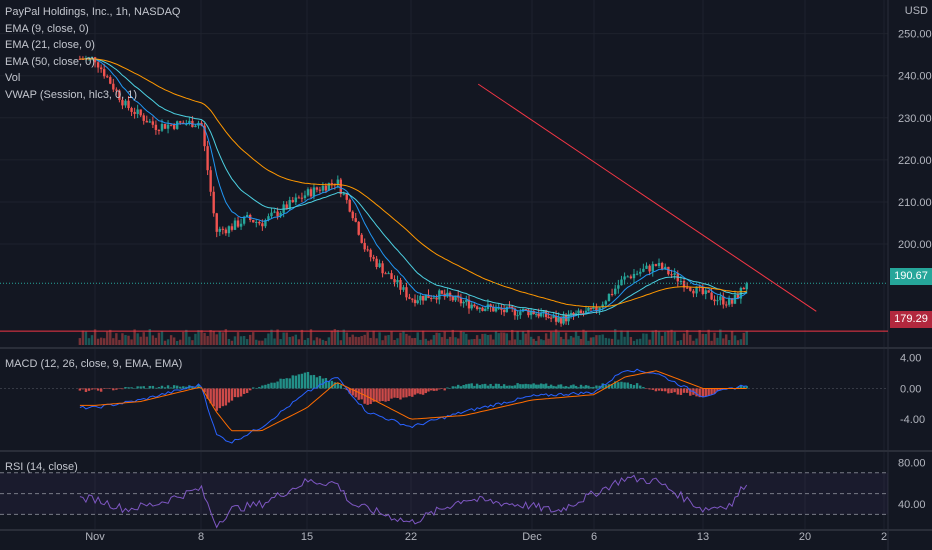  Describe the element at coordinates (41, 467) in the screenshot. I see `rsi-pane-title: RSI (14, close)` at that location.